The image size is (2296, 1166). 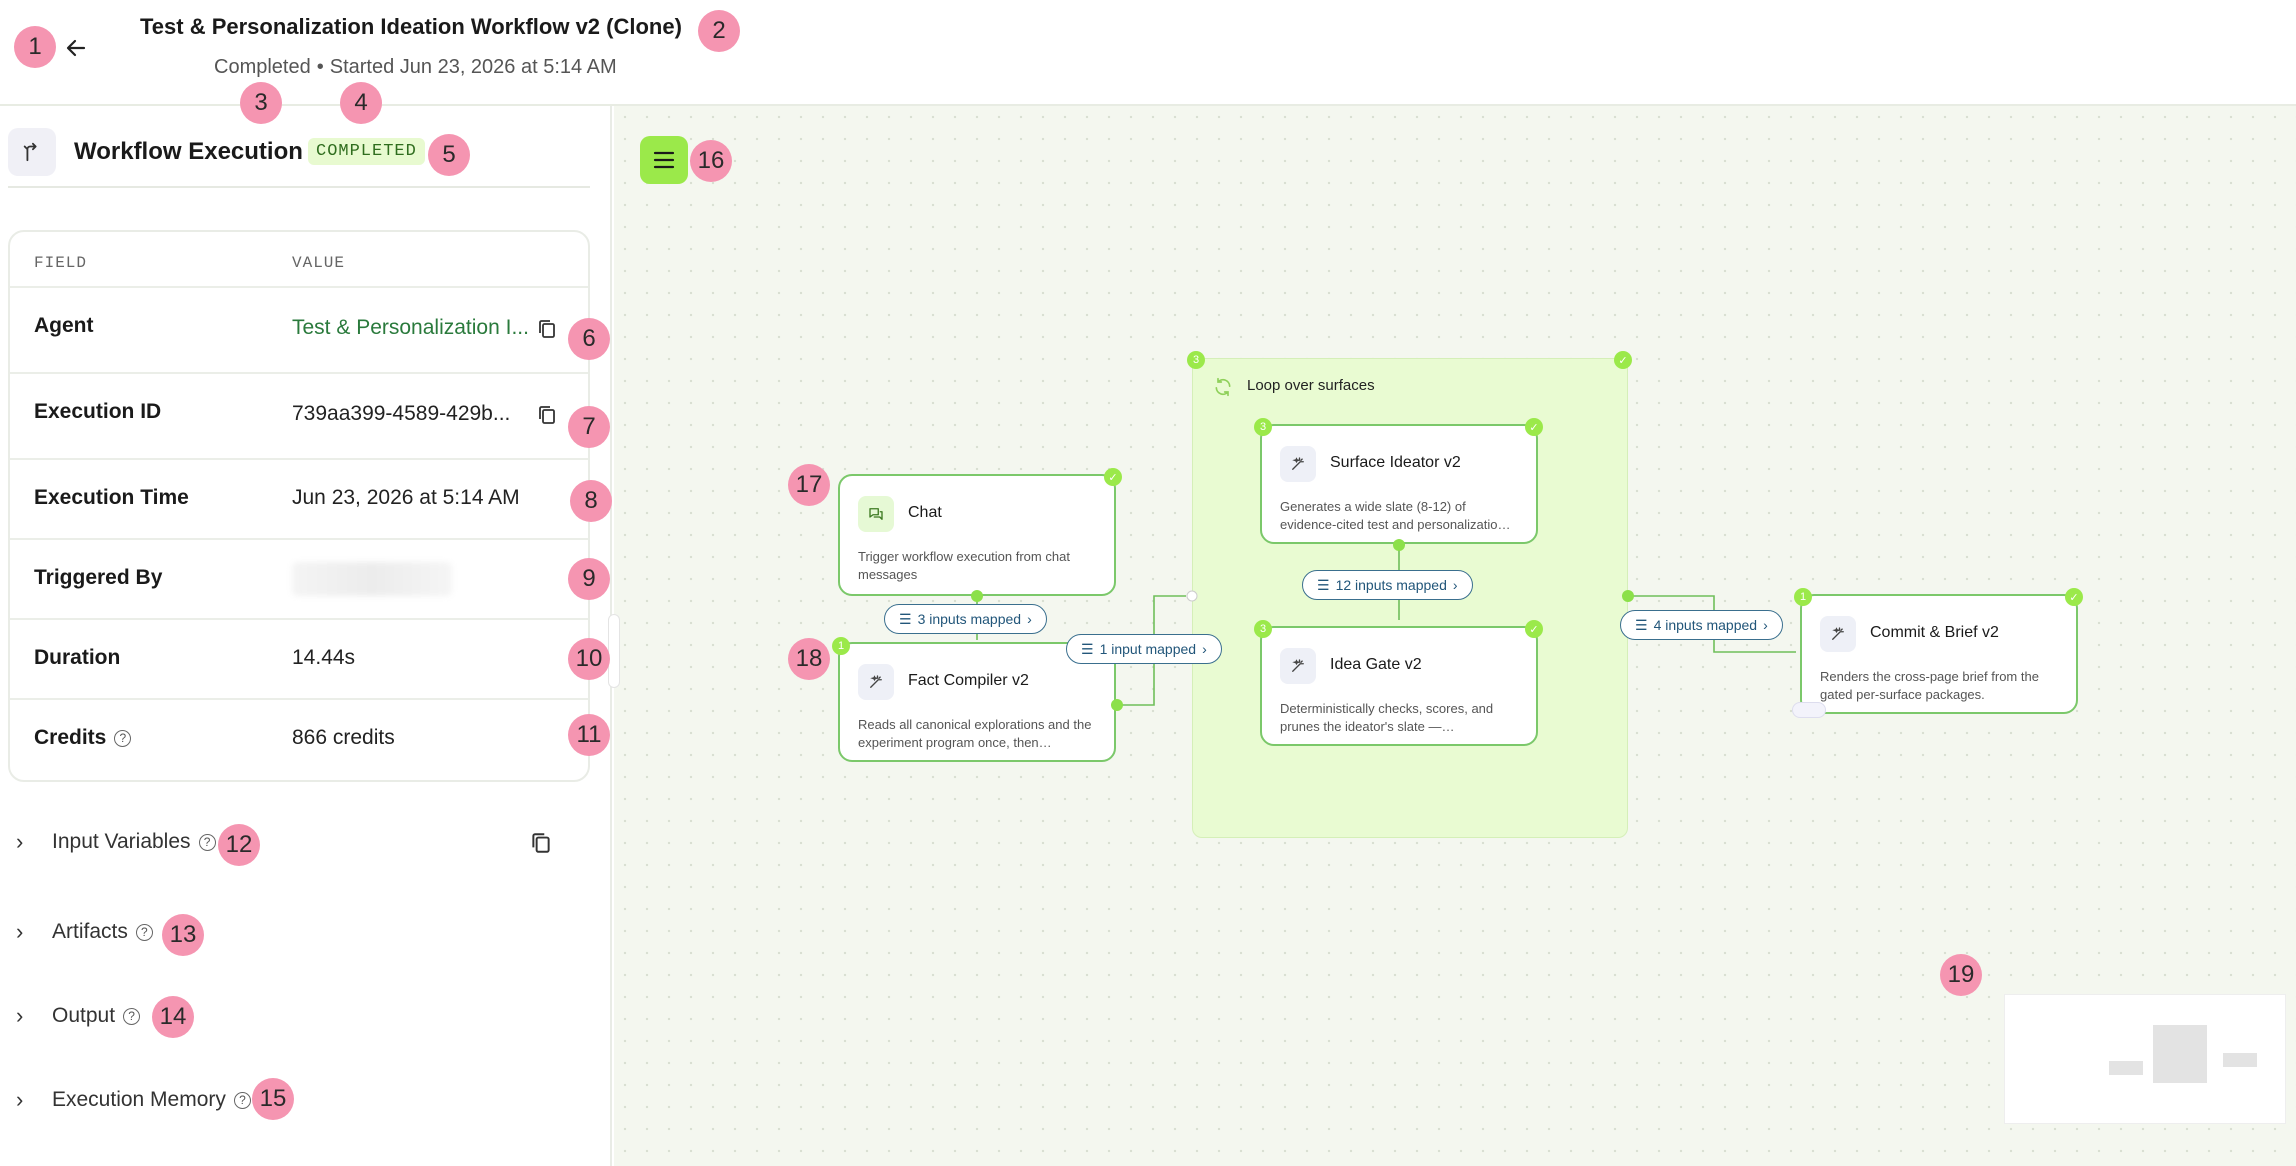 I want to click on edge-label: 4 inputs mapped, so click(x=1705, y=625).